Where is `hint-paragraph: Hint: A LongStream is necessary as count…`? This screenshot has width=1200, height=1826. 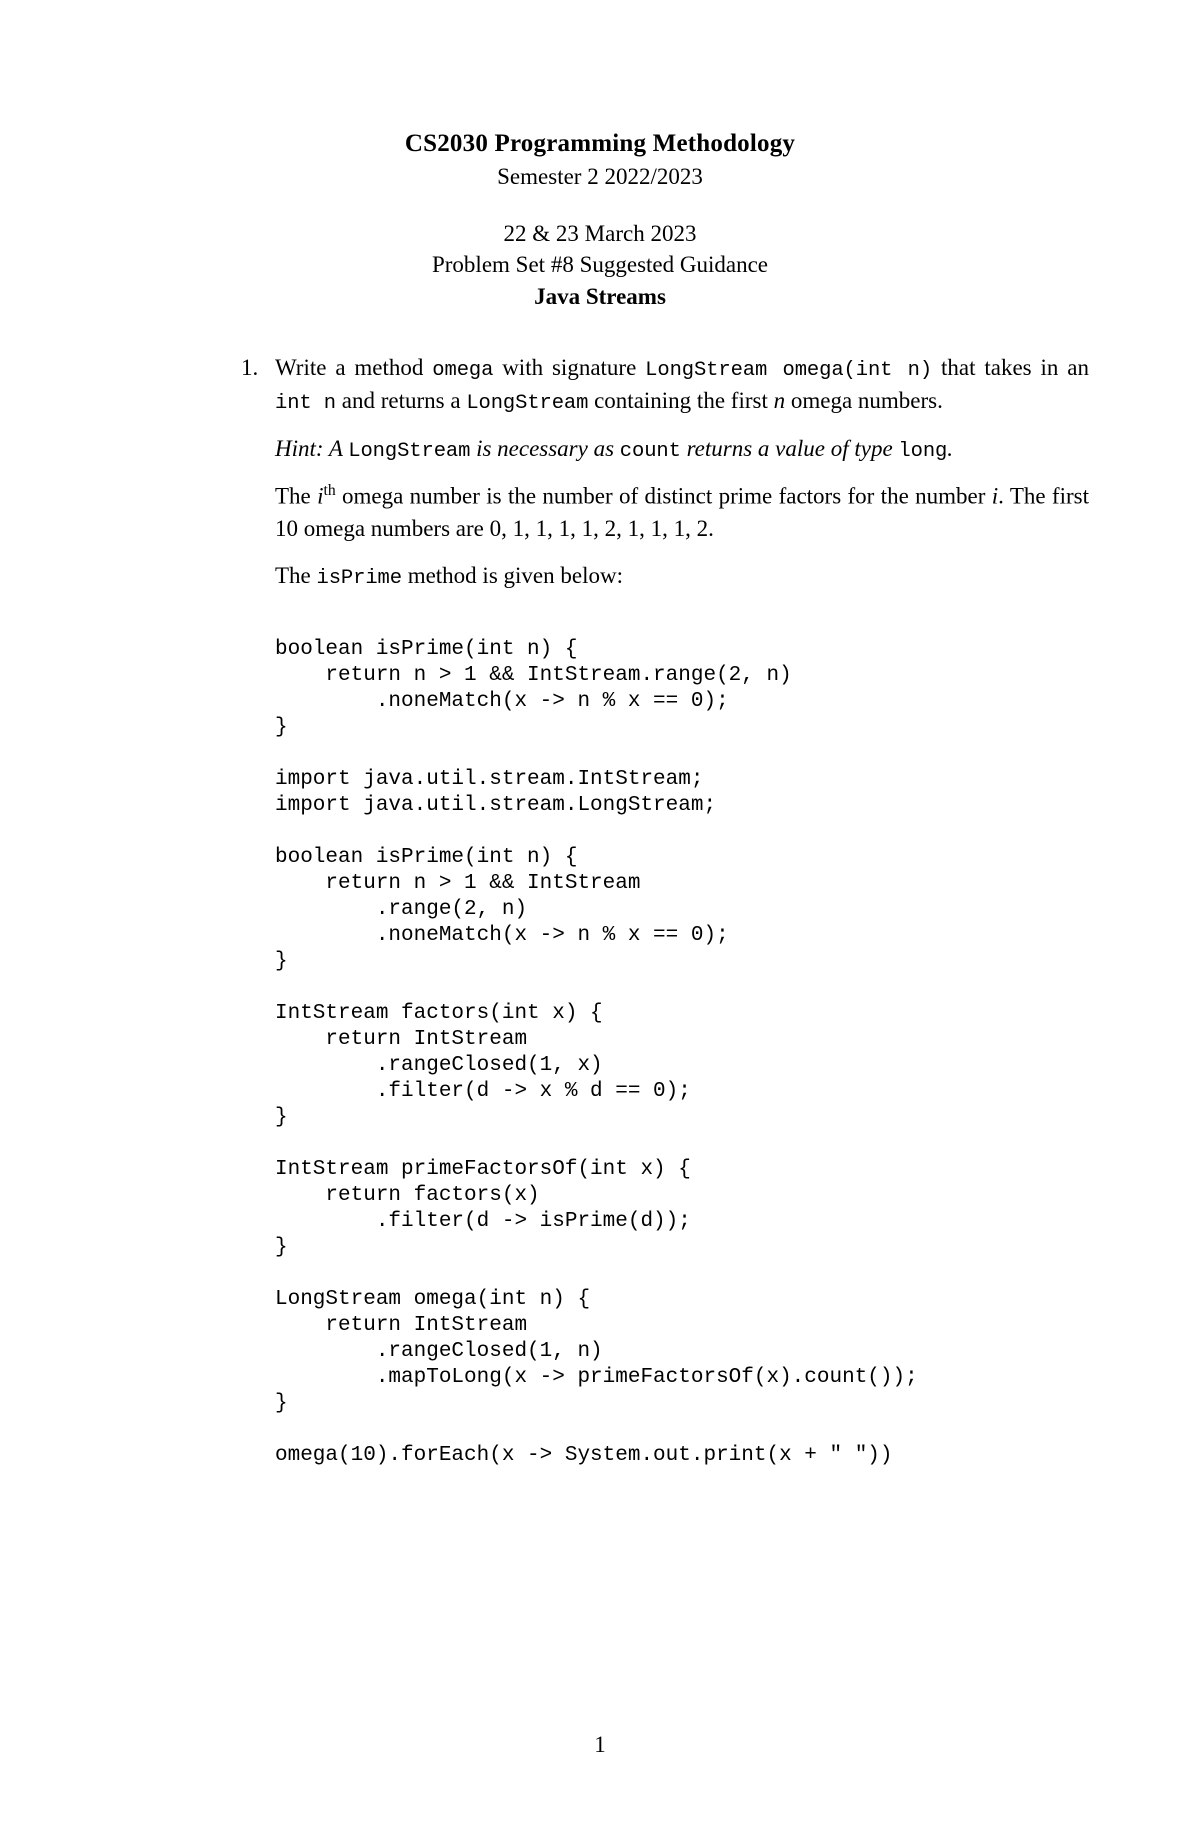
hint-paragraph: Hint: A LongStream is necessary as count… is located at coordinates (682, 449).